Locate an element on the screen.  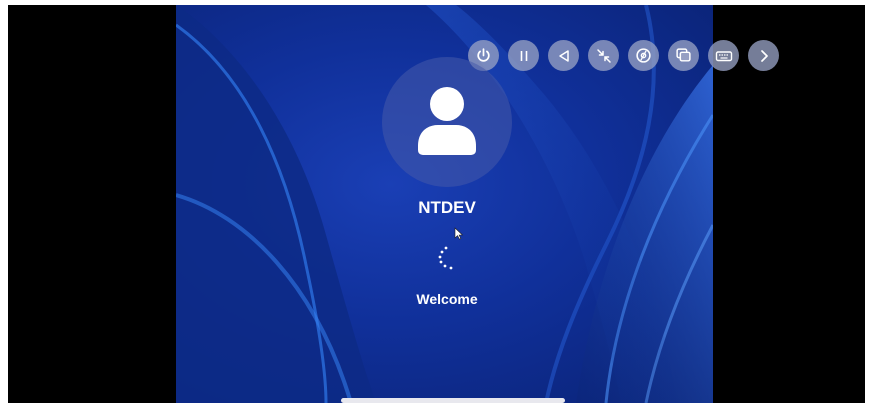
chevron-right-icon is located at coordinates (764, 55).